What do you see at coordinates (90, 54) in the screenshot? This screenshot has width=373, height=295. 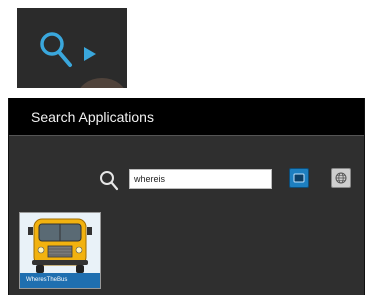 I see `play-arrow-icon` at bounding box center [90, 54].